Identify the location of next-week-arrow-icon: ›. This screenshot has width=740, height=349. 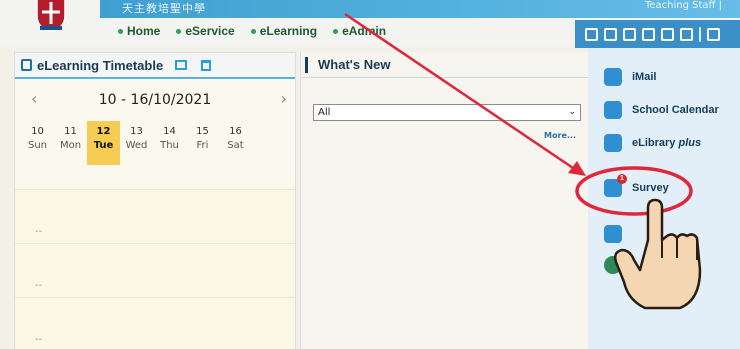
(284, 98).